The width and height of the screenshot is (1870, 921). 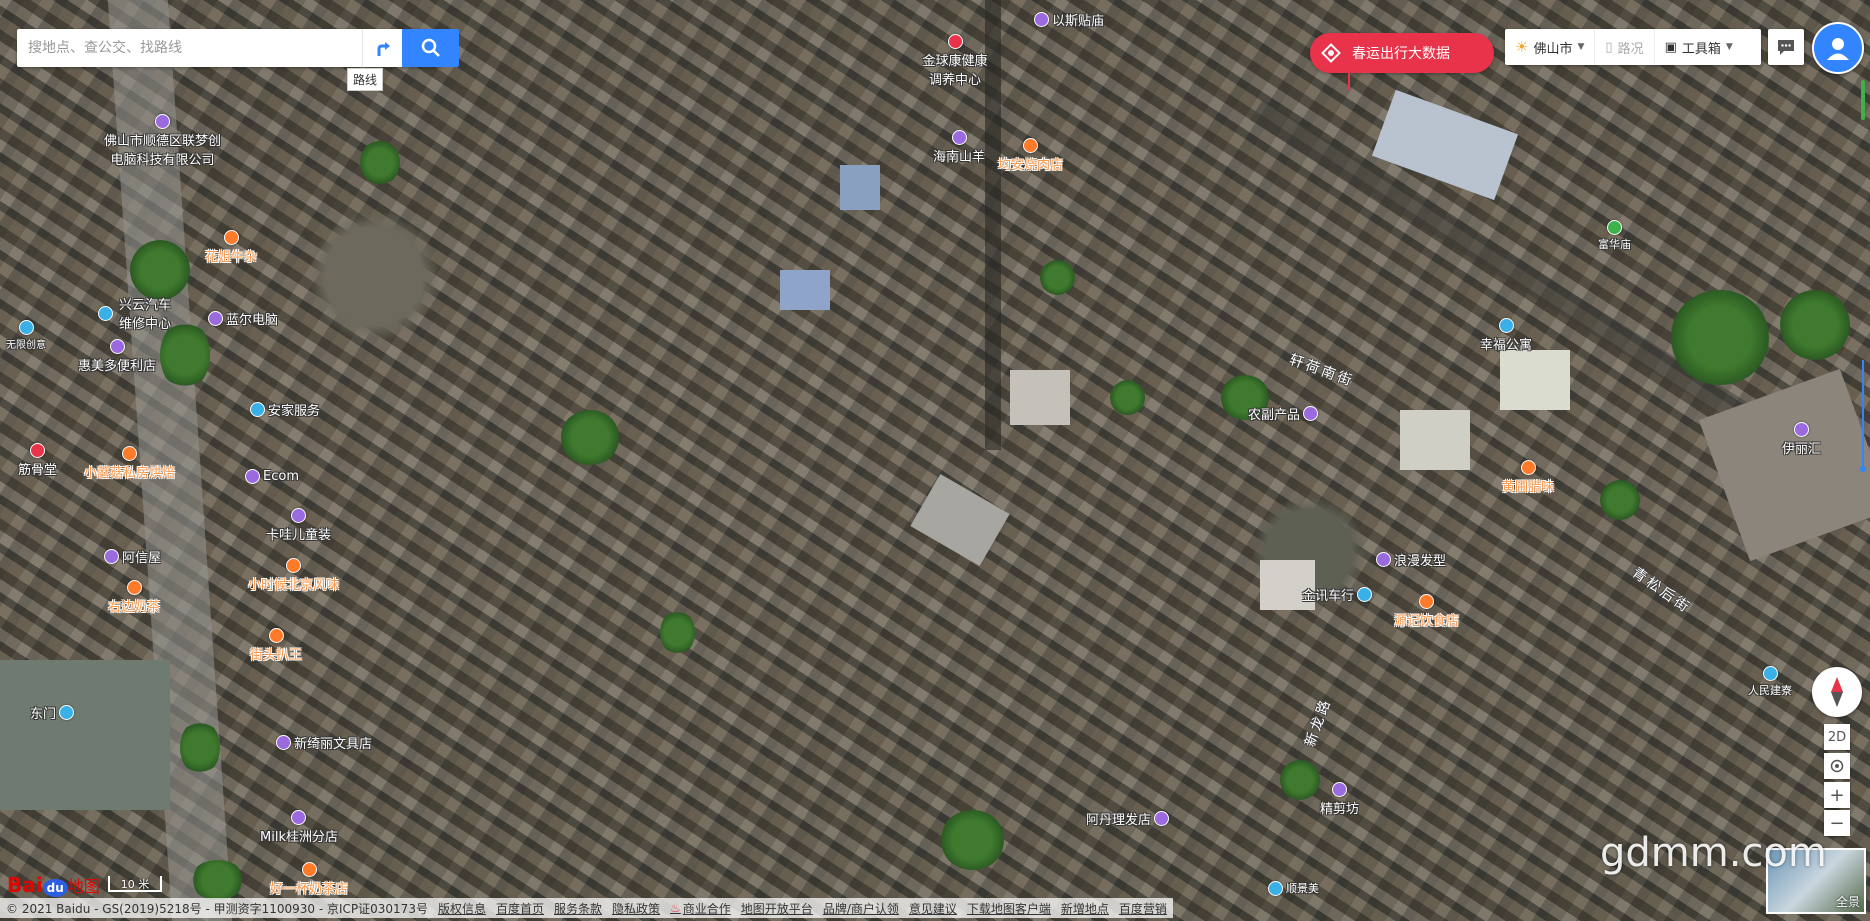 What do you see at coordinates (1040, 397) in the screenshot?
I see `roof-bright` at bounding box center [1040, 397].